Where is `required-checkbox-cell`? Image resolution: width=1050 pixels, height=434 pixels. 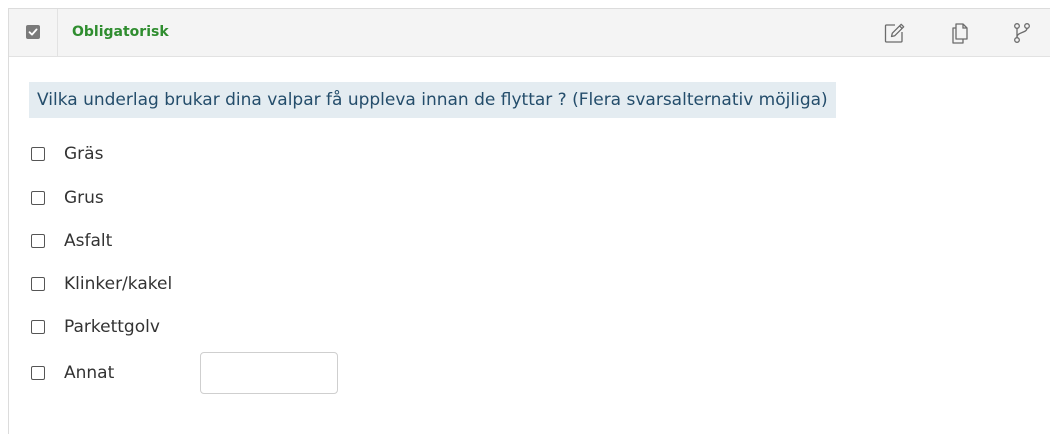 required-checkbox-cell is located at coordinates (33, 32).